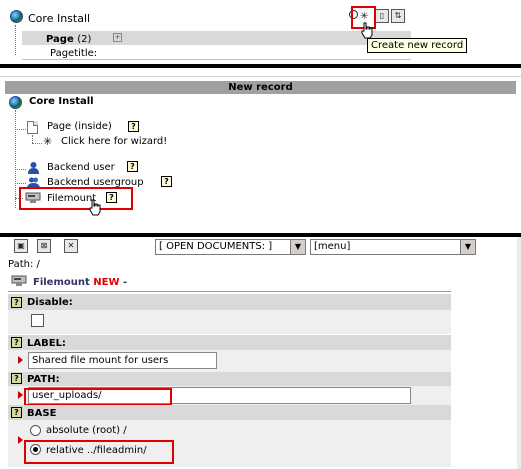  What do you see at coordinates (35, 430) in the screenshot?
I see `base-radio-absolute` at bounding box center [35, 430].